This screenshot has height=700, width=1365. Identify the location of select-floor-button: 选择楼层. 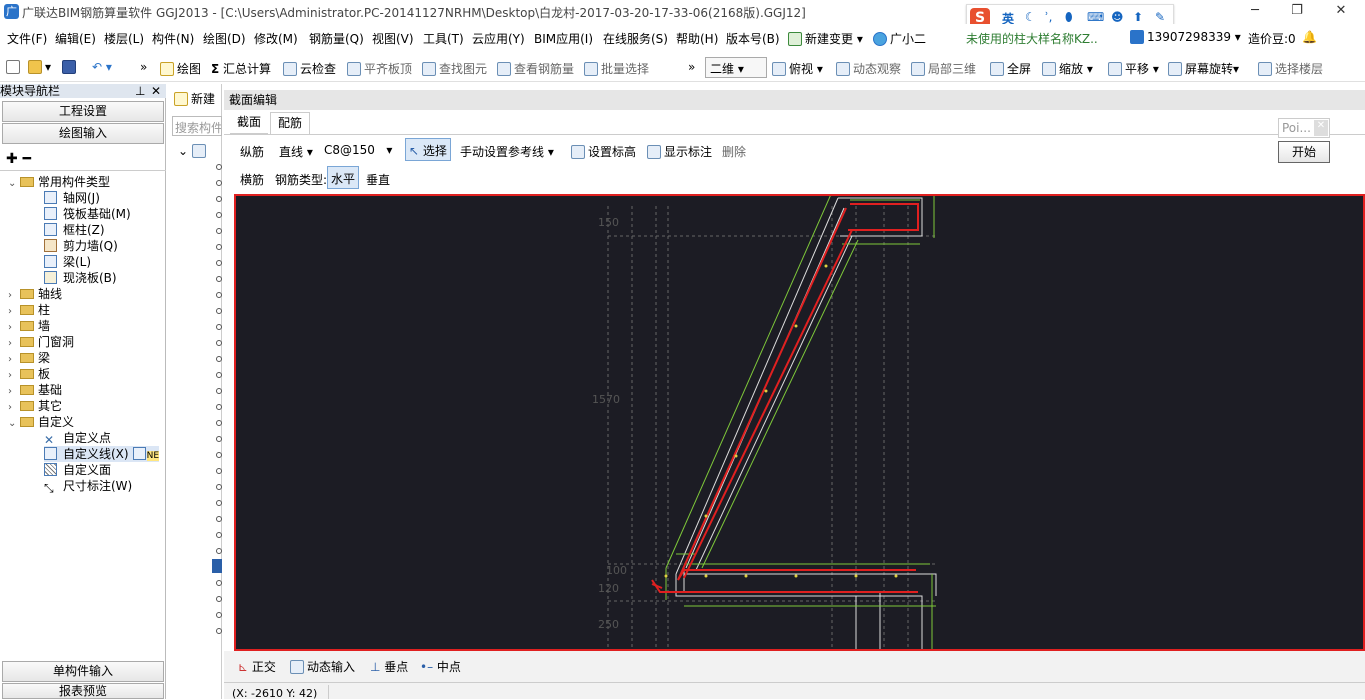
(1290, 68).